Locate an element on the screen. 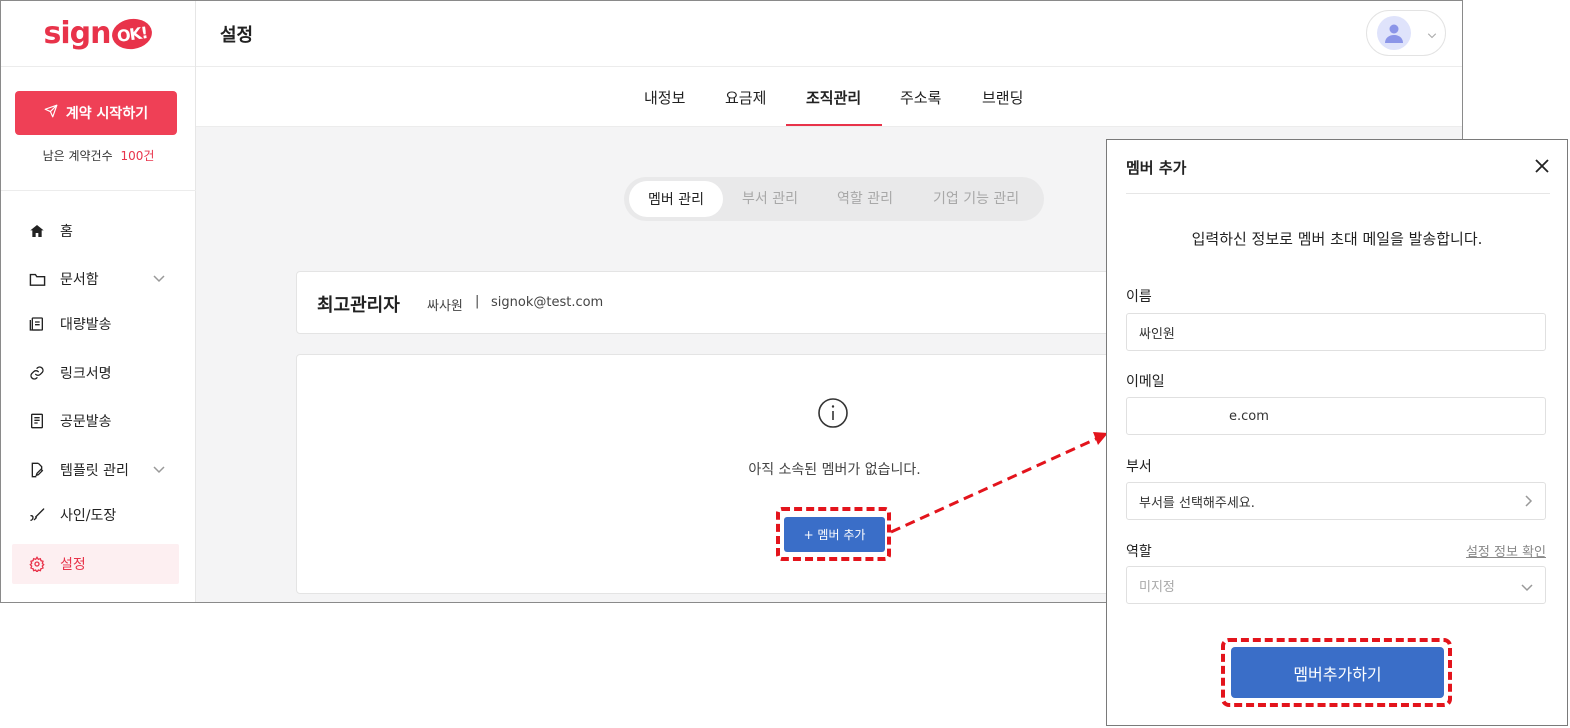  tab-my-info: 내정보 is located at coordinates (664, 97).